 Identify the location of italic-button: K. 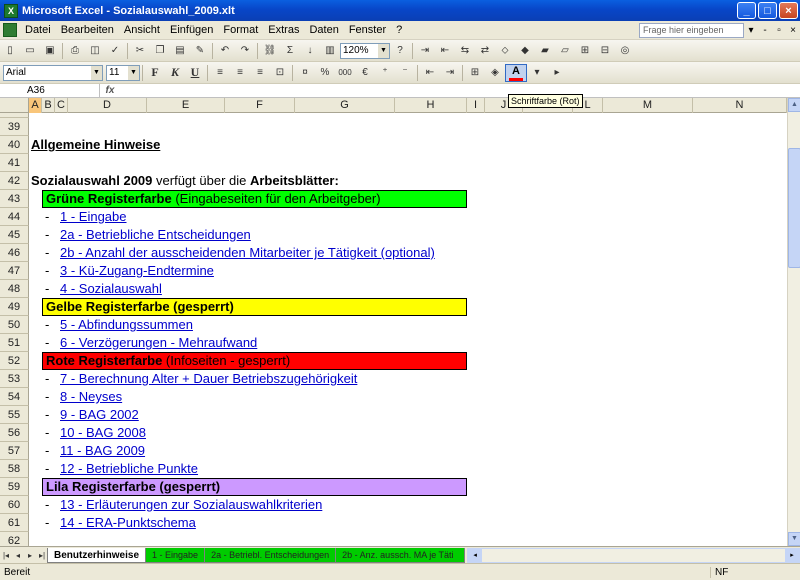
(175, 73).